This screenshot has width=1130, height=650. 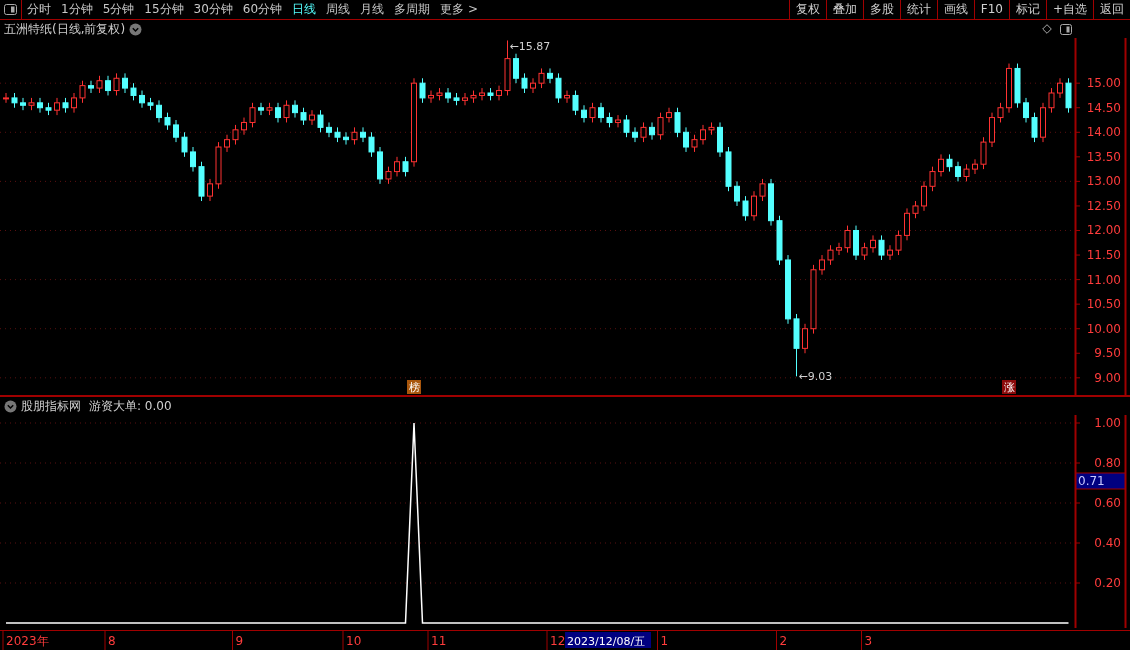 I want to click on axis-label: 9.00, so click(x=1107, y=377).